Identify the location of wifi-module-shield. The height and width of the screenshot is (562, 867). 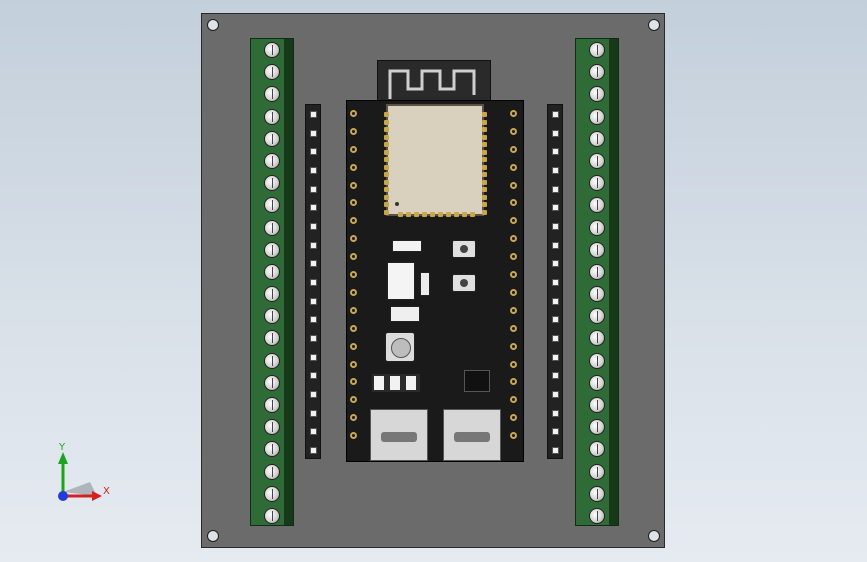
(435, 160).